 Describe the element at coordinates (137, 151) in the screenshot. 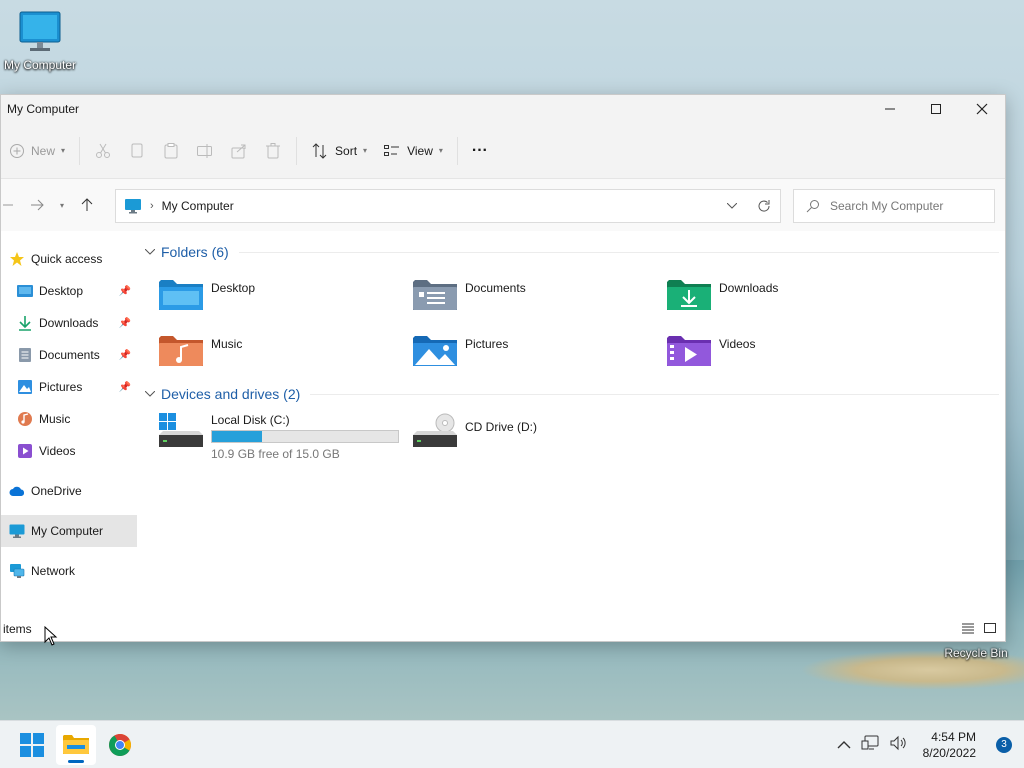

I see `copy-button` at that location.